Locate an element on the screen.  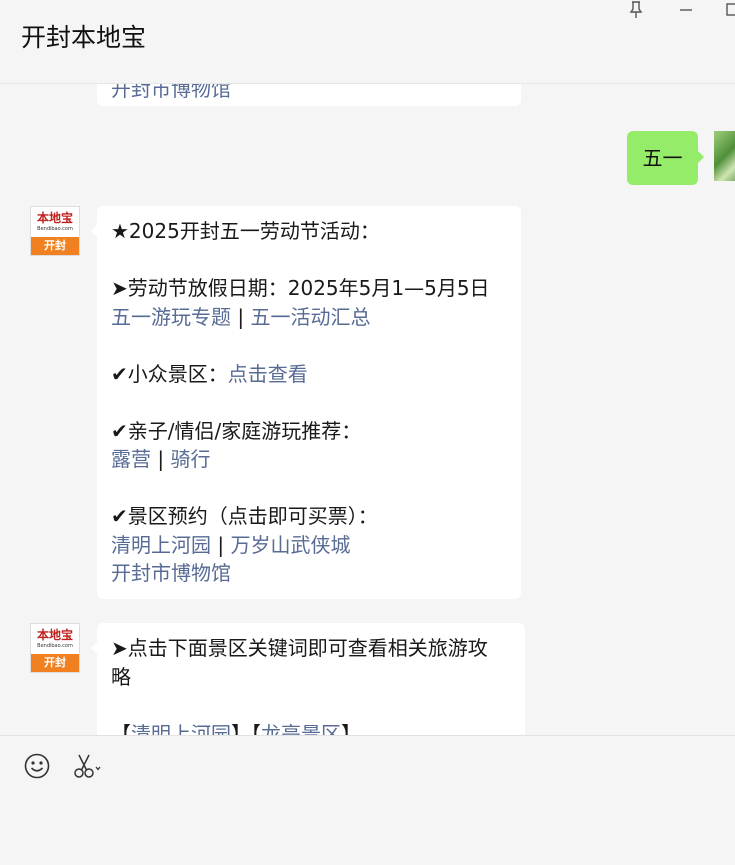
scissors-icon is located at coordinates (88, 768).